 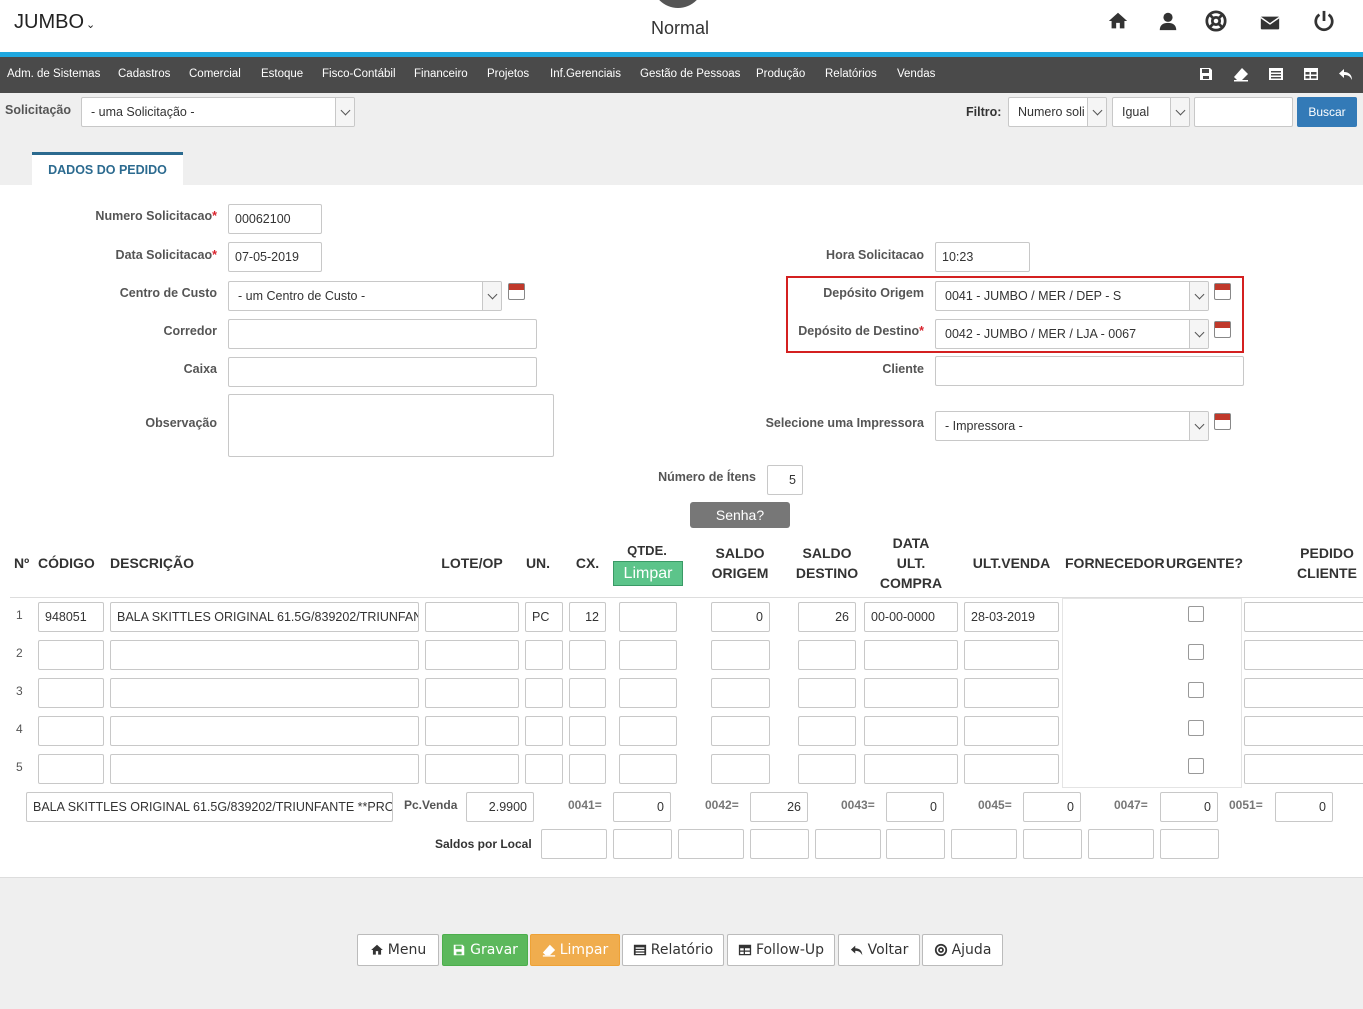 What do you see at coordinates (879, 950) in the screenshot?
I see `voltar-button: Voltar` at bounding box center [879, 950].